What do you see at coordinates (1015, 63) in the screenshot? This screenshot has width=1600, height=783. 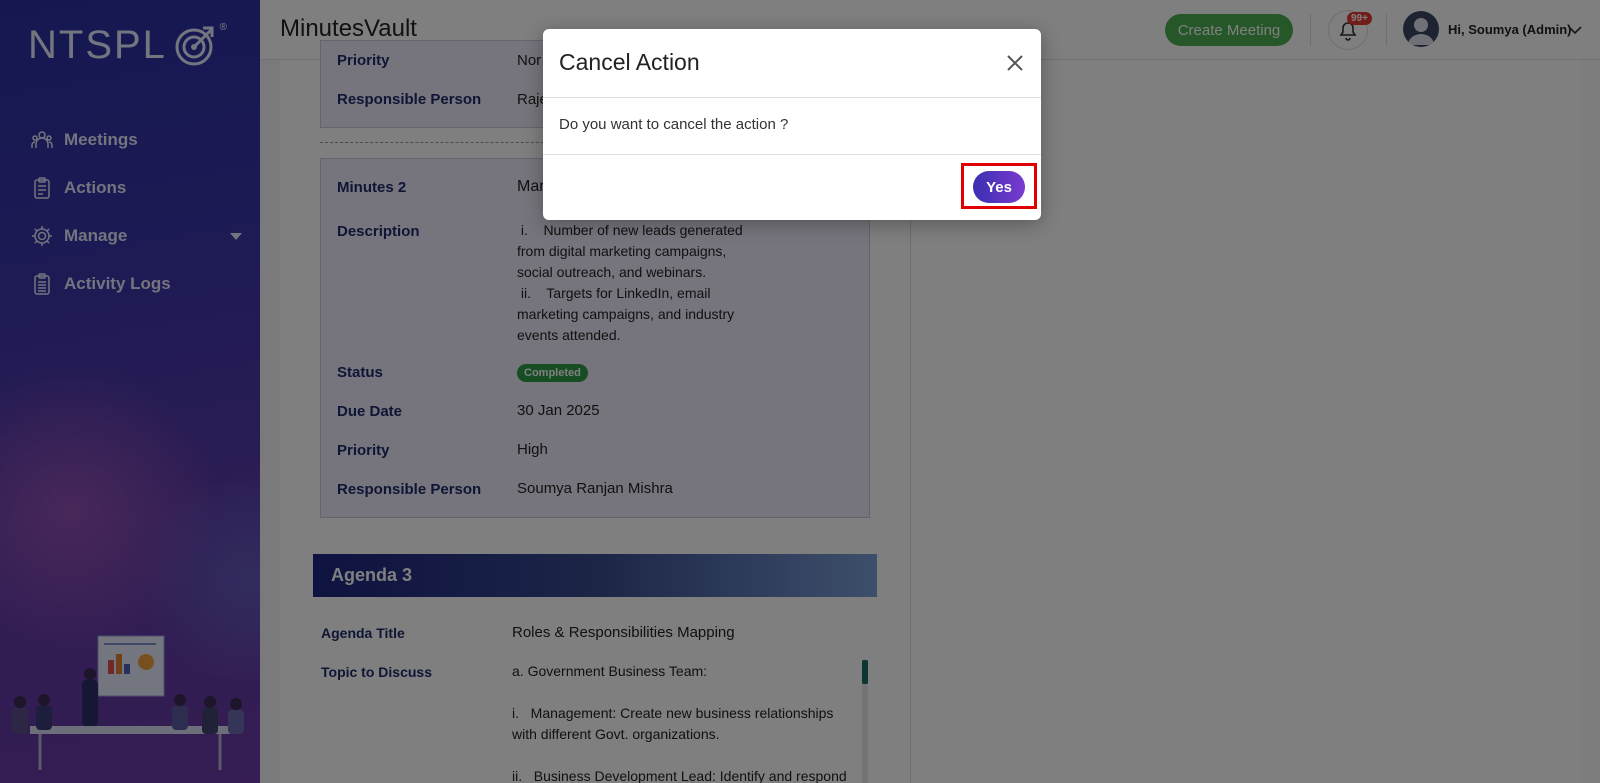 I see `close-icon` at bounding box center [1015, 63].